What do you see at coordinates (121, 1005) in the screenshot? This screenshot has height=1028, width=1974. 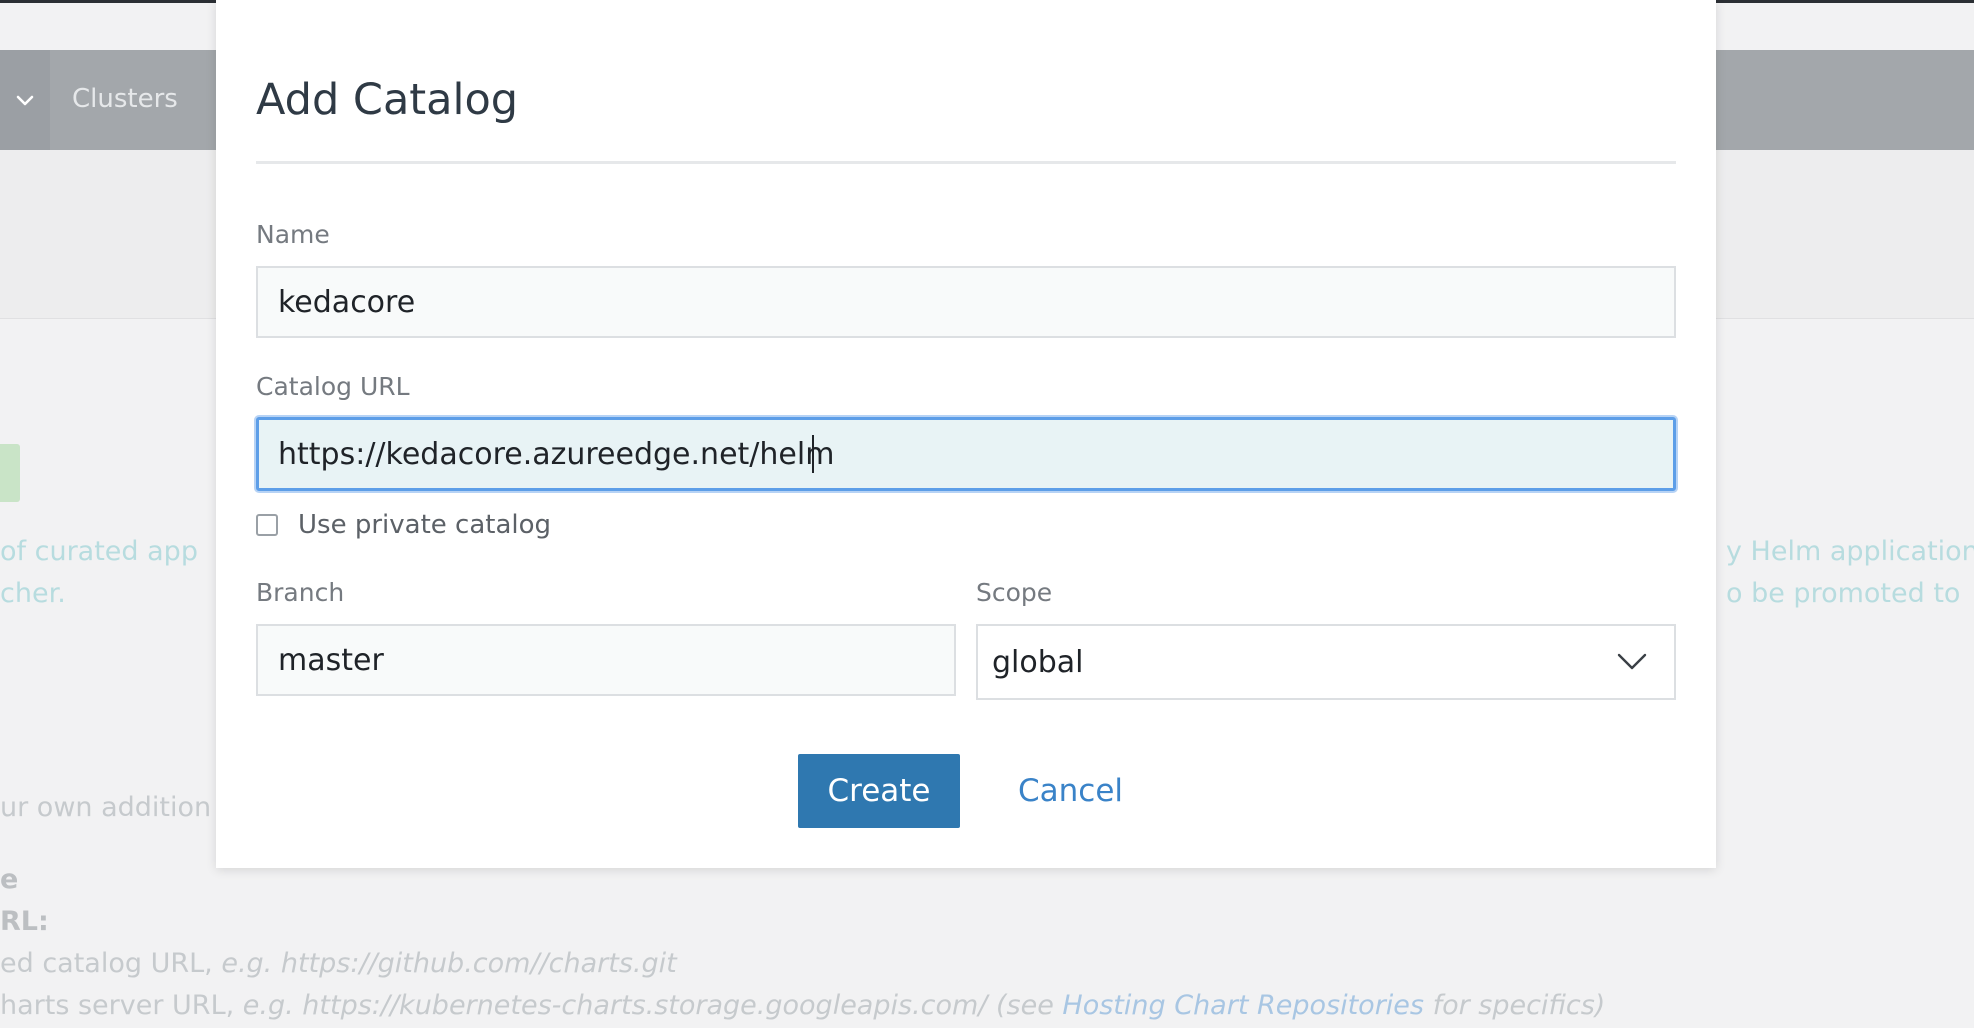 I see `bg-charts-prefix: harts server URL,` at bounding box center [121, 1005].